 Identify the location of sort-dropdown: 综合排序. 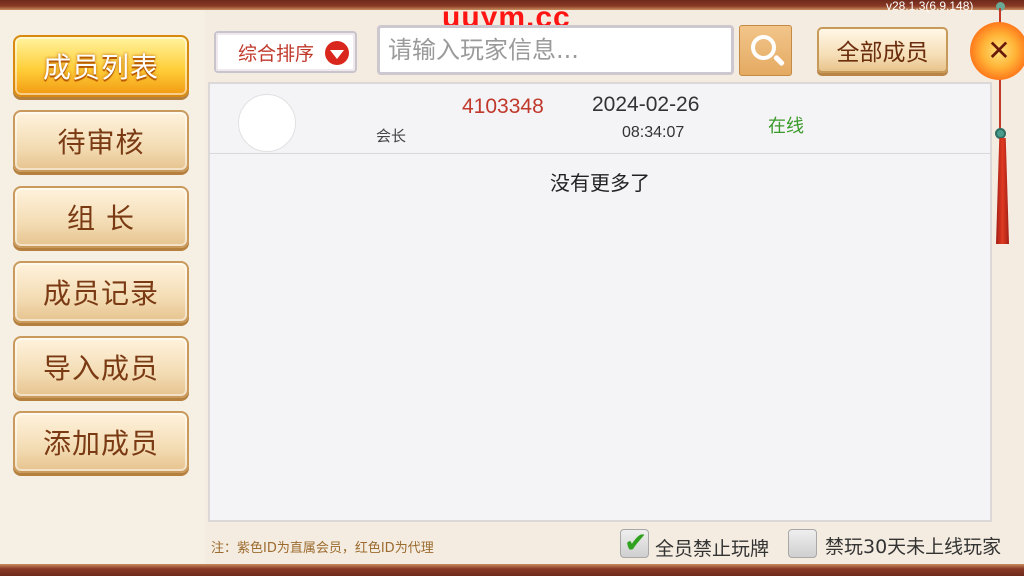
(285, 52).